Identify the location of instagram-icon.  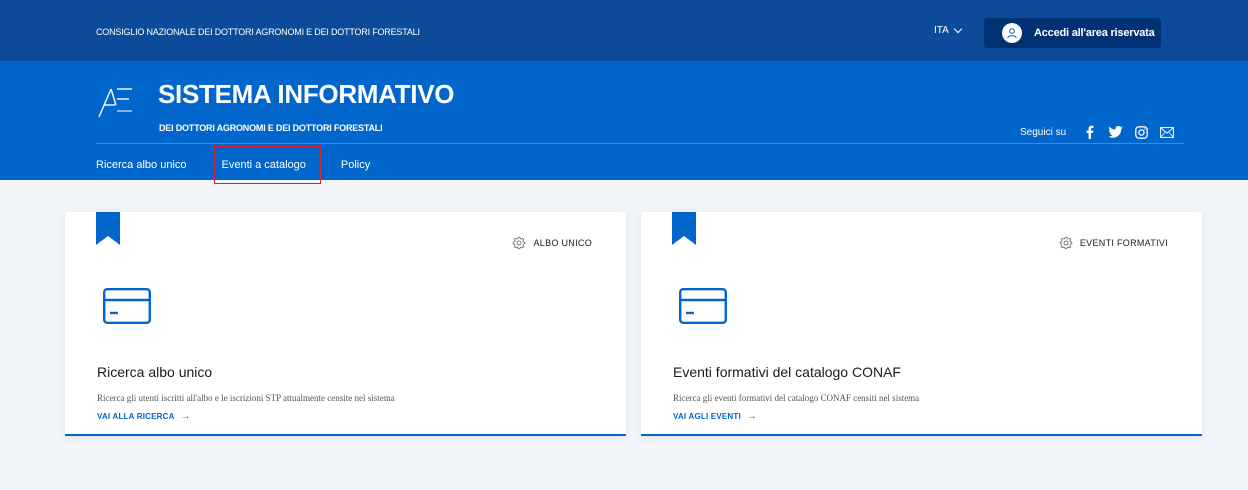
(1141, 132).